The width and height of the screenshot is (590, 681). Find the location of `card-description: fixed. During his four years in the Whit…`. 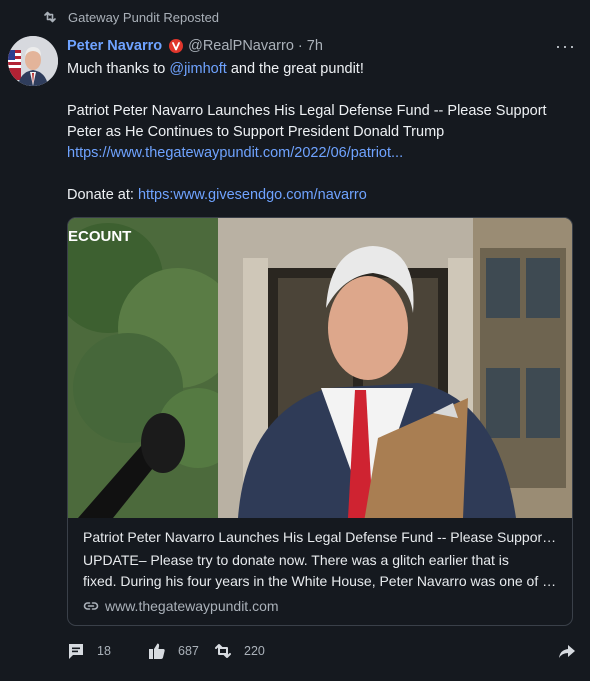

card-description: fixed. During his four years in the Whit… is located at coordinates (321, 581).